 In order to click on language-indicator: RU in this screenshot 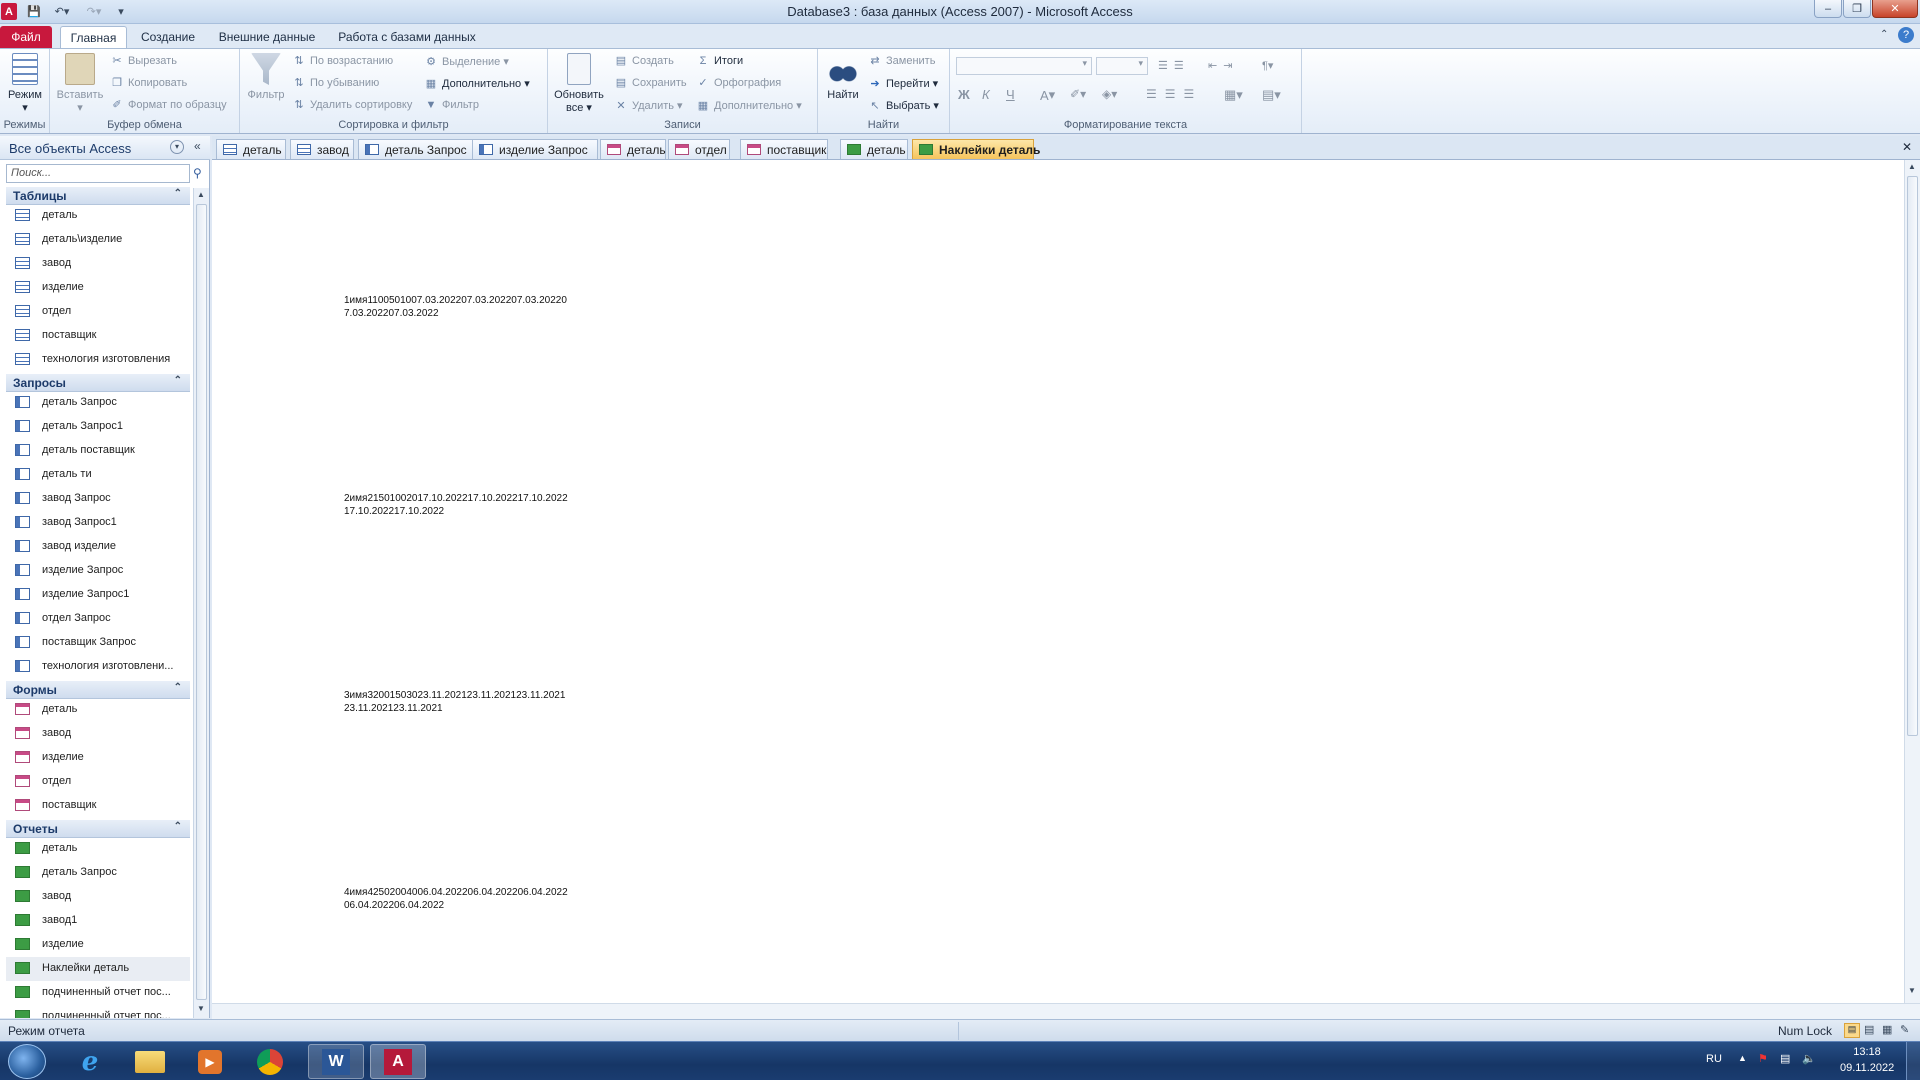, I will do `click(1714, 1059)`.